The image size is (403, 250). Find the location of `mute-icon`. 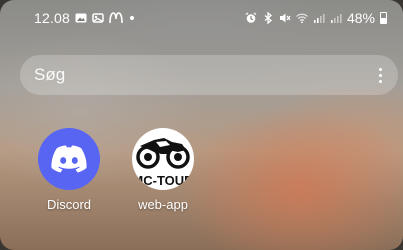

mute-icon is located at coordinates (285, 18).